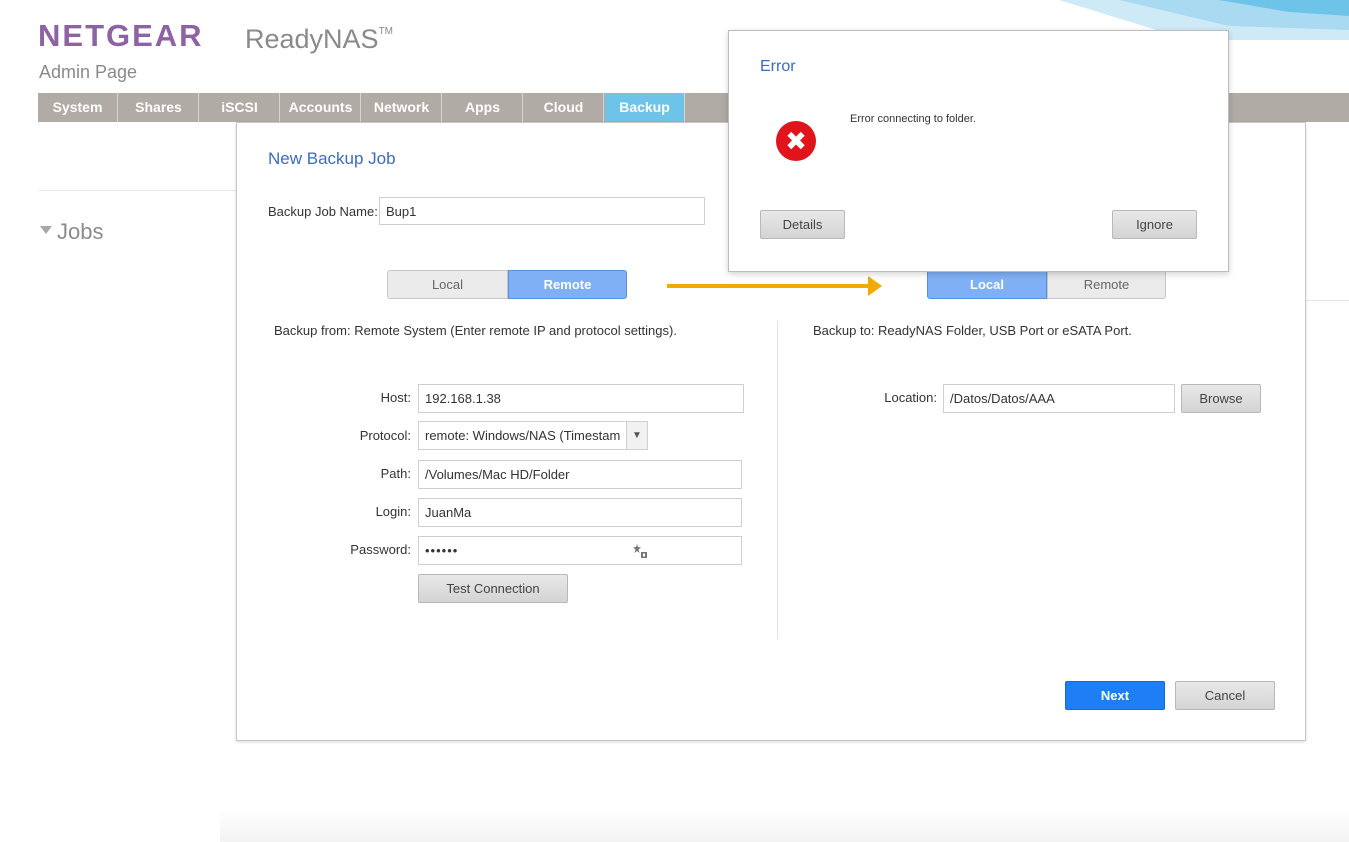 The image size is (1349, 842). Describe the element at coordinates (1059, 398) in the screenshot. I see `location-input` at that location.